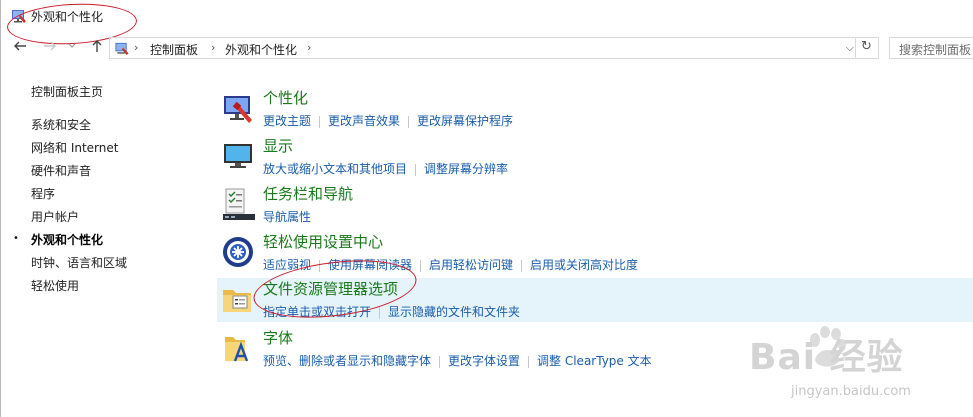  Describe the element at coordinates (74, 147) in the screenshot. I see `sidebar-item-network: 网络和 Internet` at that location.